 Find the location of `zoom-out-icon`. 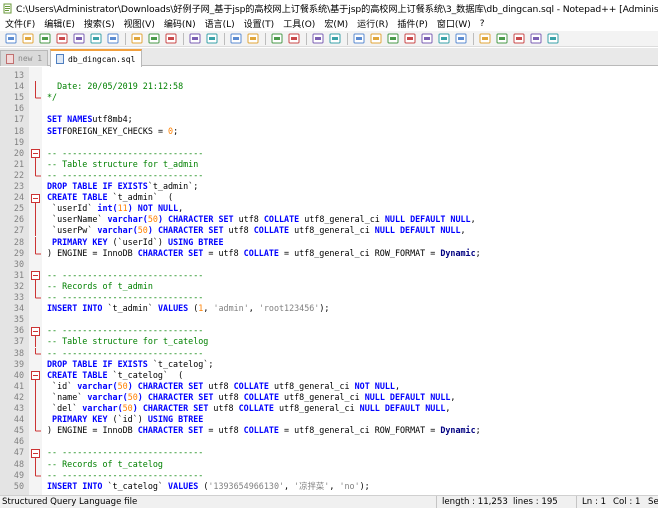

zoom-out-icon is located at coordinates (293, 38).